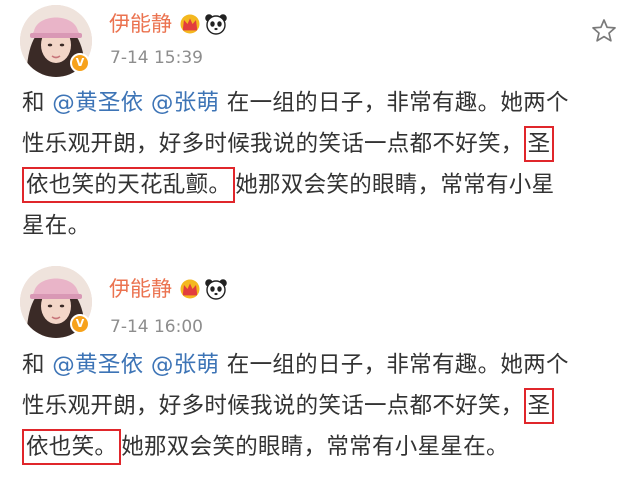  Describe the element at coordinates (315, 447) in the screenshot. I see `text-fragment: 她那双会笑的眼睛，常常有小星星在。` at that location.